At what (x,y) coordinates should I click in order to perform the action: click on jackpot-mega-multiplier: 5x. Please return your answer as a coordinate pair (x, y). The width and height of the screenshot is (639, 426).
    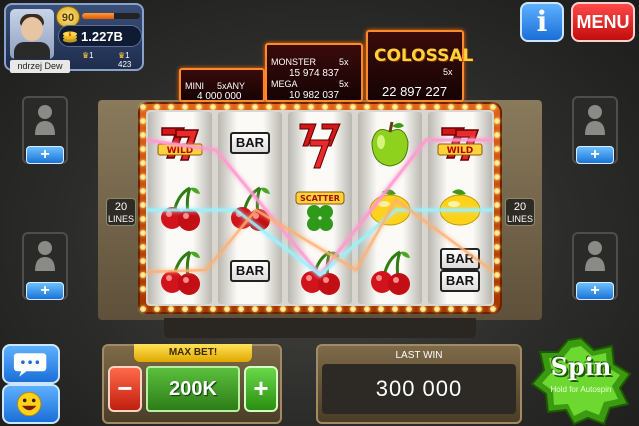
    Looking at the image, I should click on (344, 84).